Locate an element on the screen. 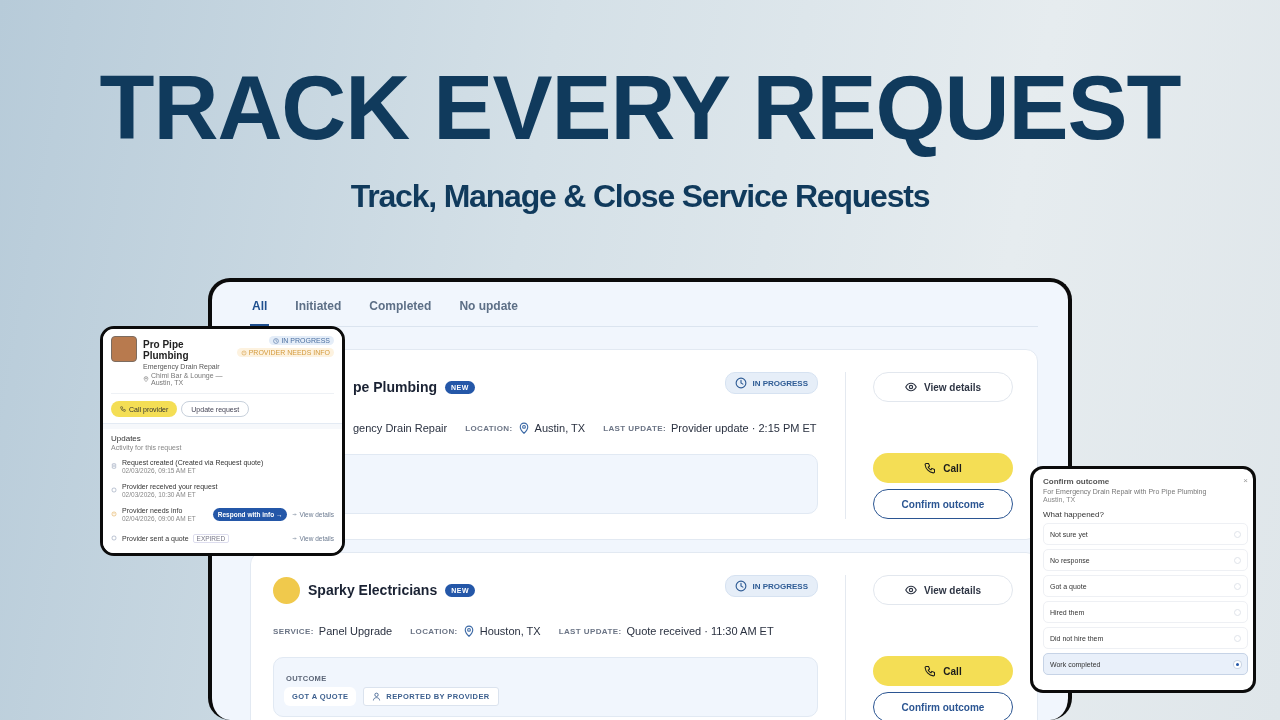  provider-name: Pro Pipe Plumbing is located at coordinates (166, 350).